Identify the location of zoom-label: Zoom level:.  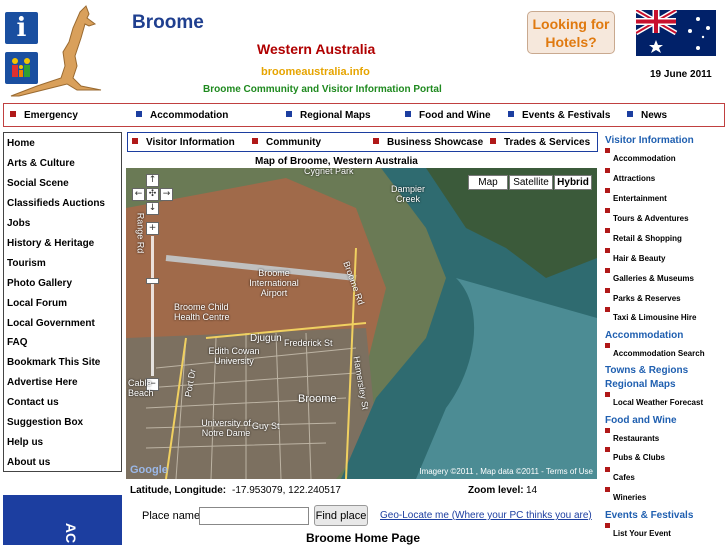
(496, 490).